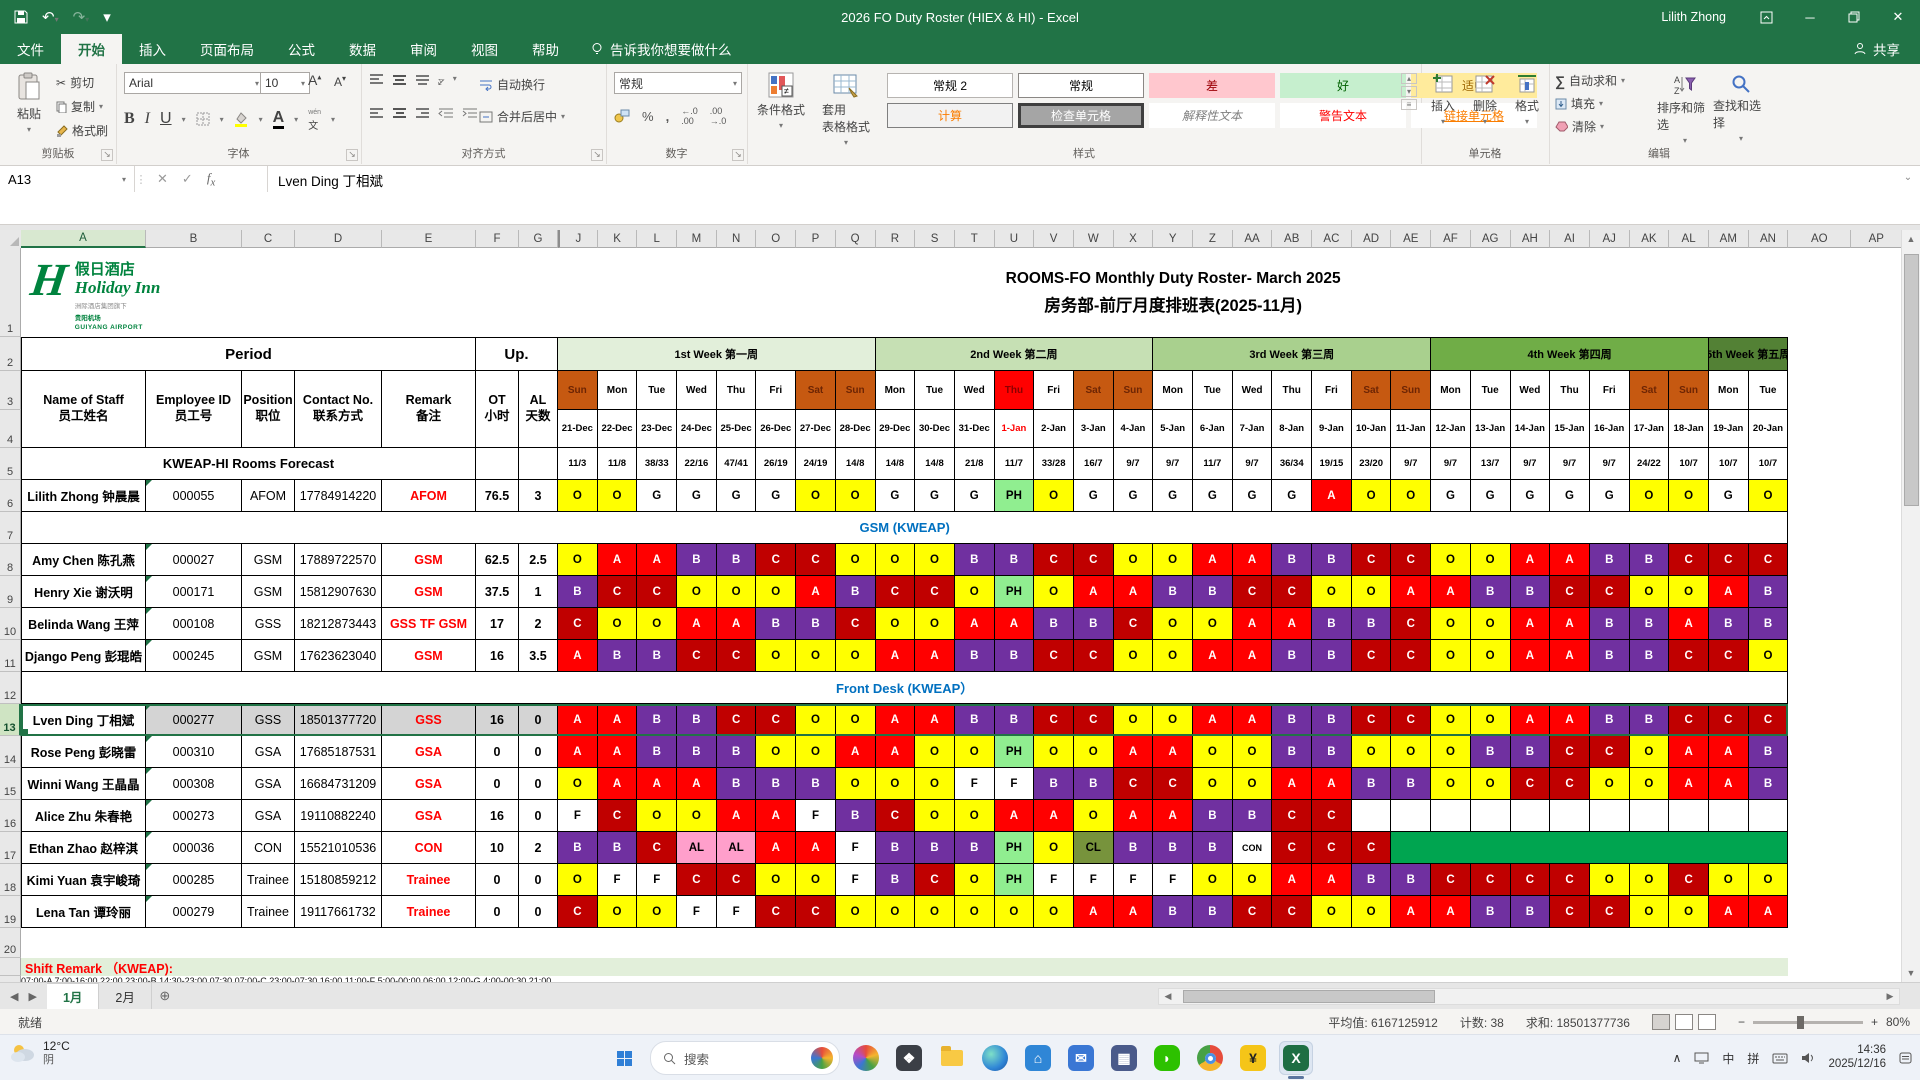 Image resolution: width=1920 pixels, height=1080 pixels. What do you see at coordinates (166, 119) in the screenshot?
I see `underline-button: U` at bounding box center [166, 119].